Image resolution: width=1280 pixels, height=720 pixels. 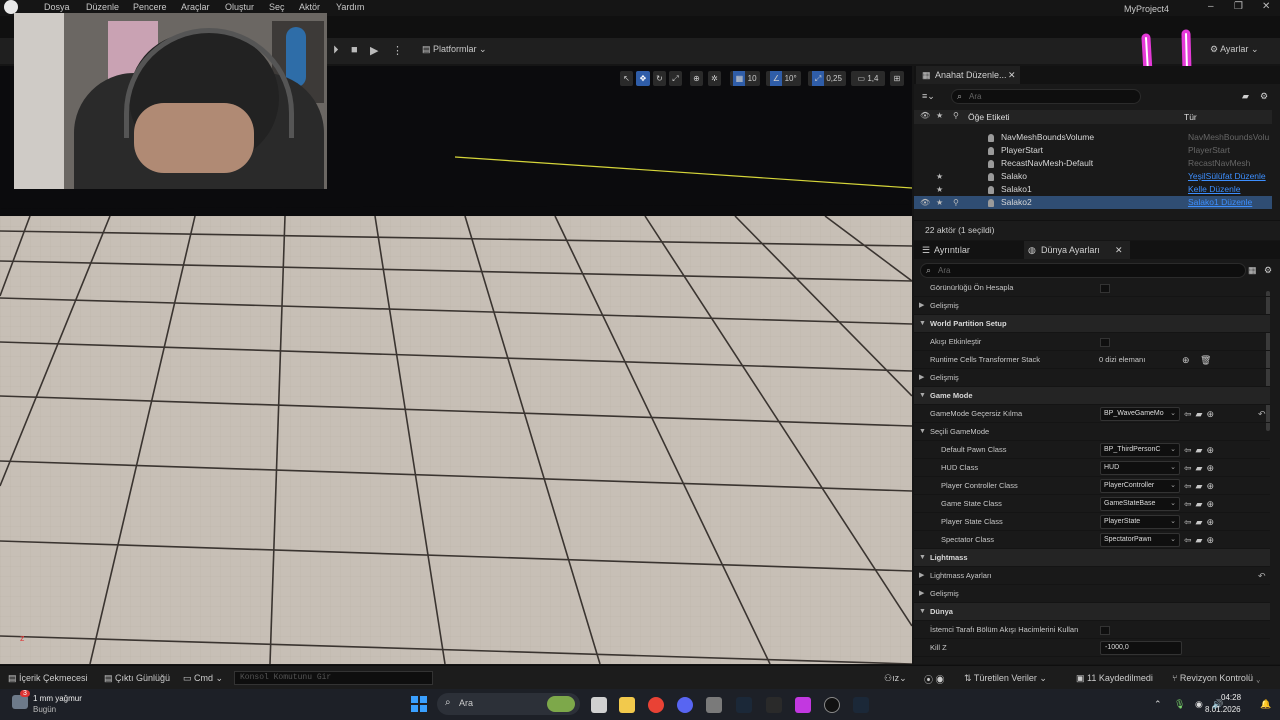 I want to click on col-type: Tür, so click(x=1190, y=117).